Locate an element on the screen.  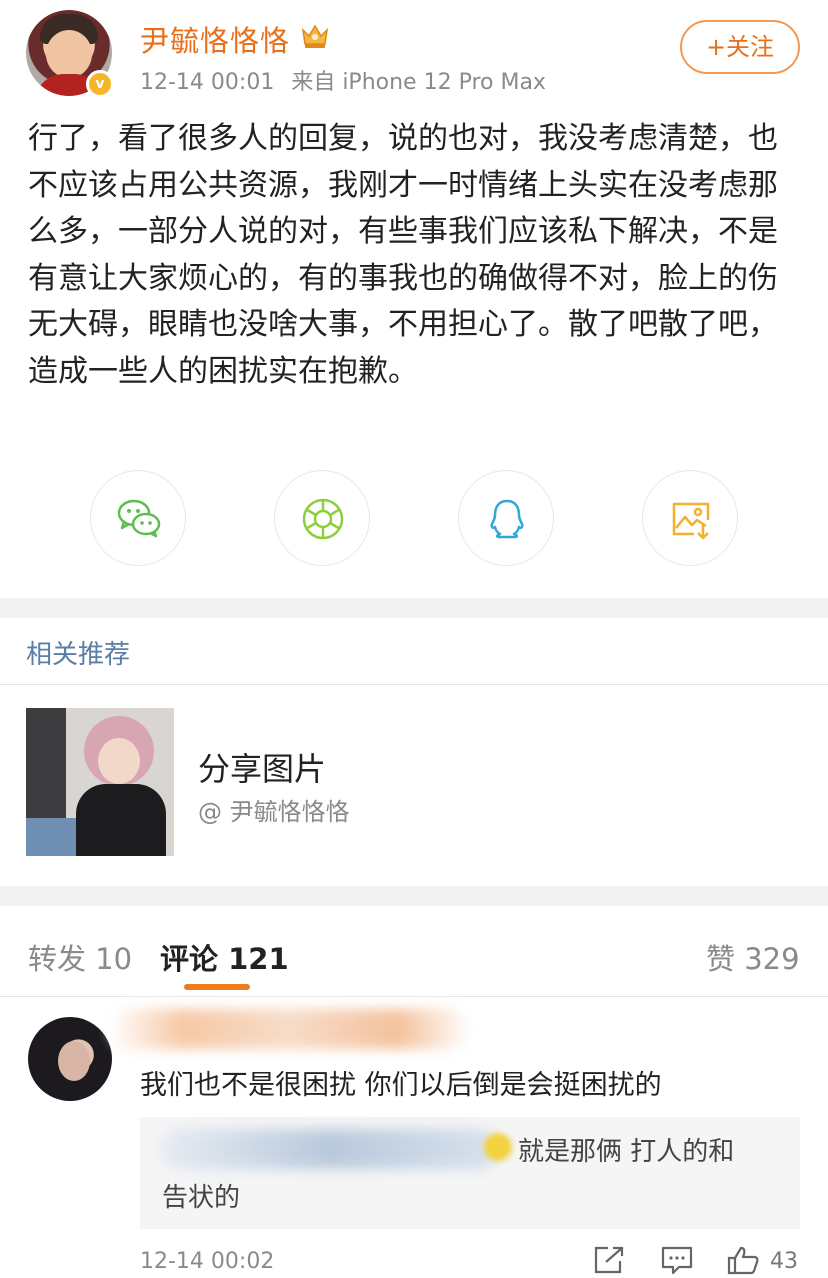
thumbnail-jeans is located at coordinates (51, 837).